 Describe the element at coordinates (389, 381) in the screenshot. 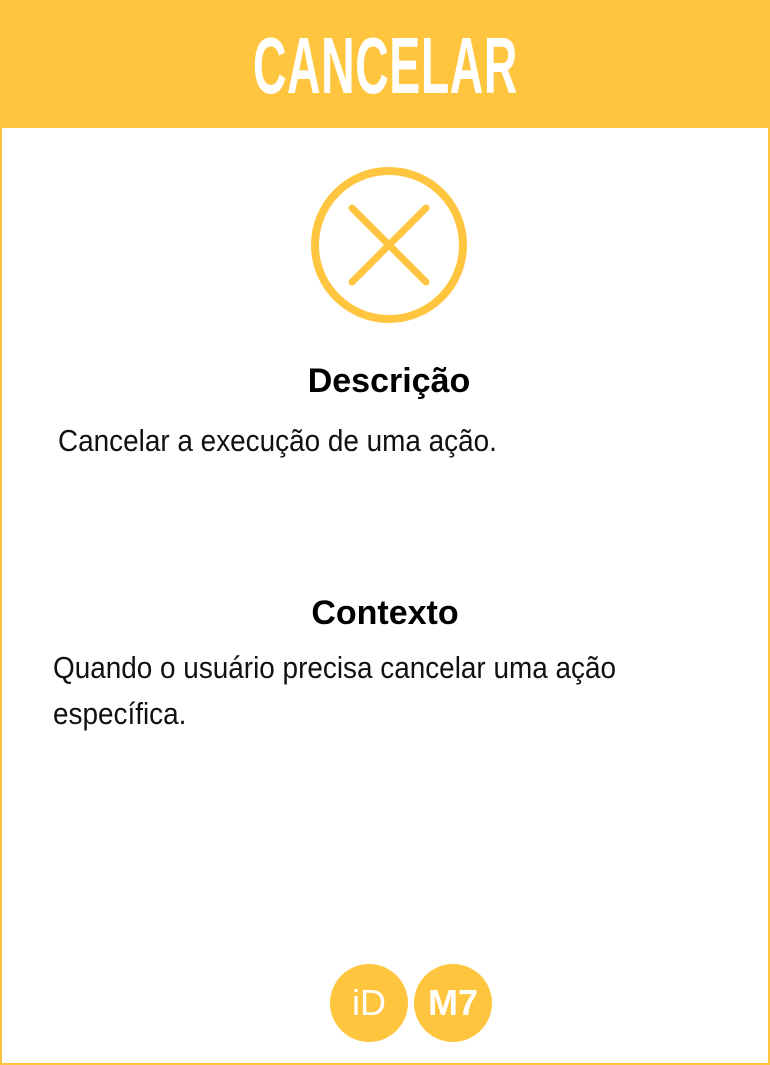

I see `description-heading: Descrição` at that location.